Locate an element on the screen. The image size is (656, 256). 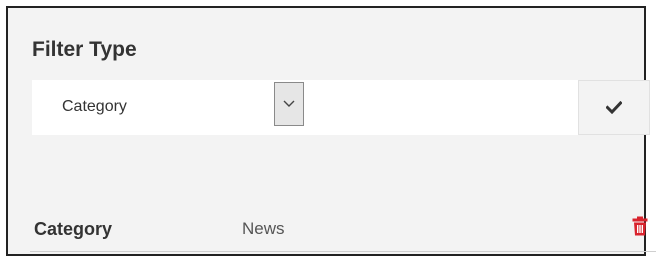
trash-icon is located at coordinates (640, 226).